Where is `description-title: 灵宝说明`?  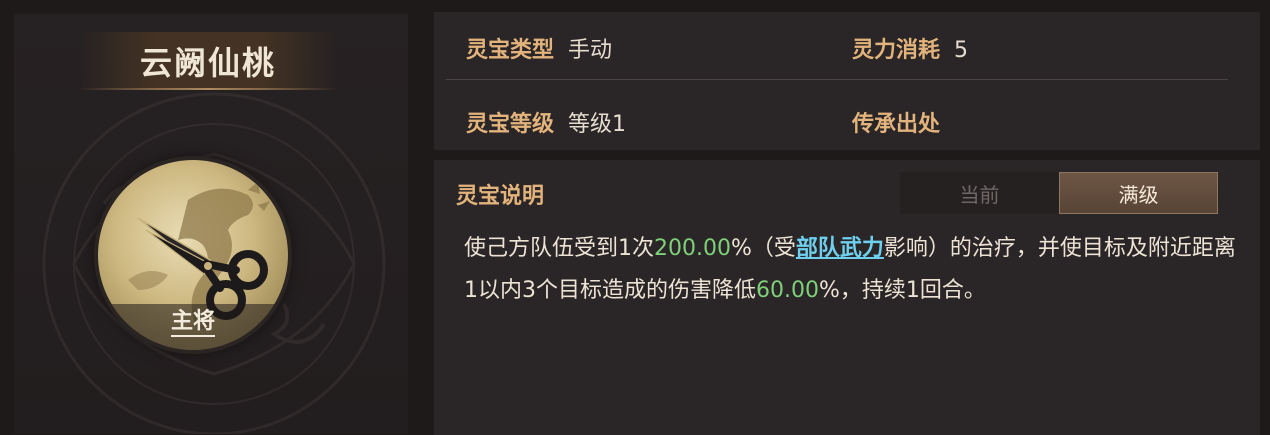 description-title: 灵宝说明 is located at coordinates (500, 196).